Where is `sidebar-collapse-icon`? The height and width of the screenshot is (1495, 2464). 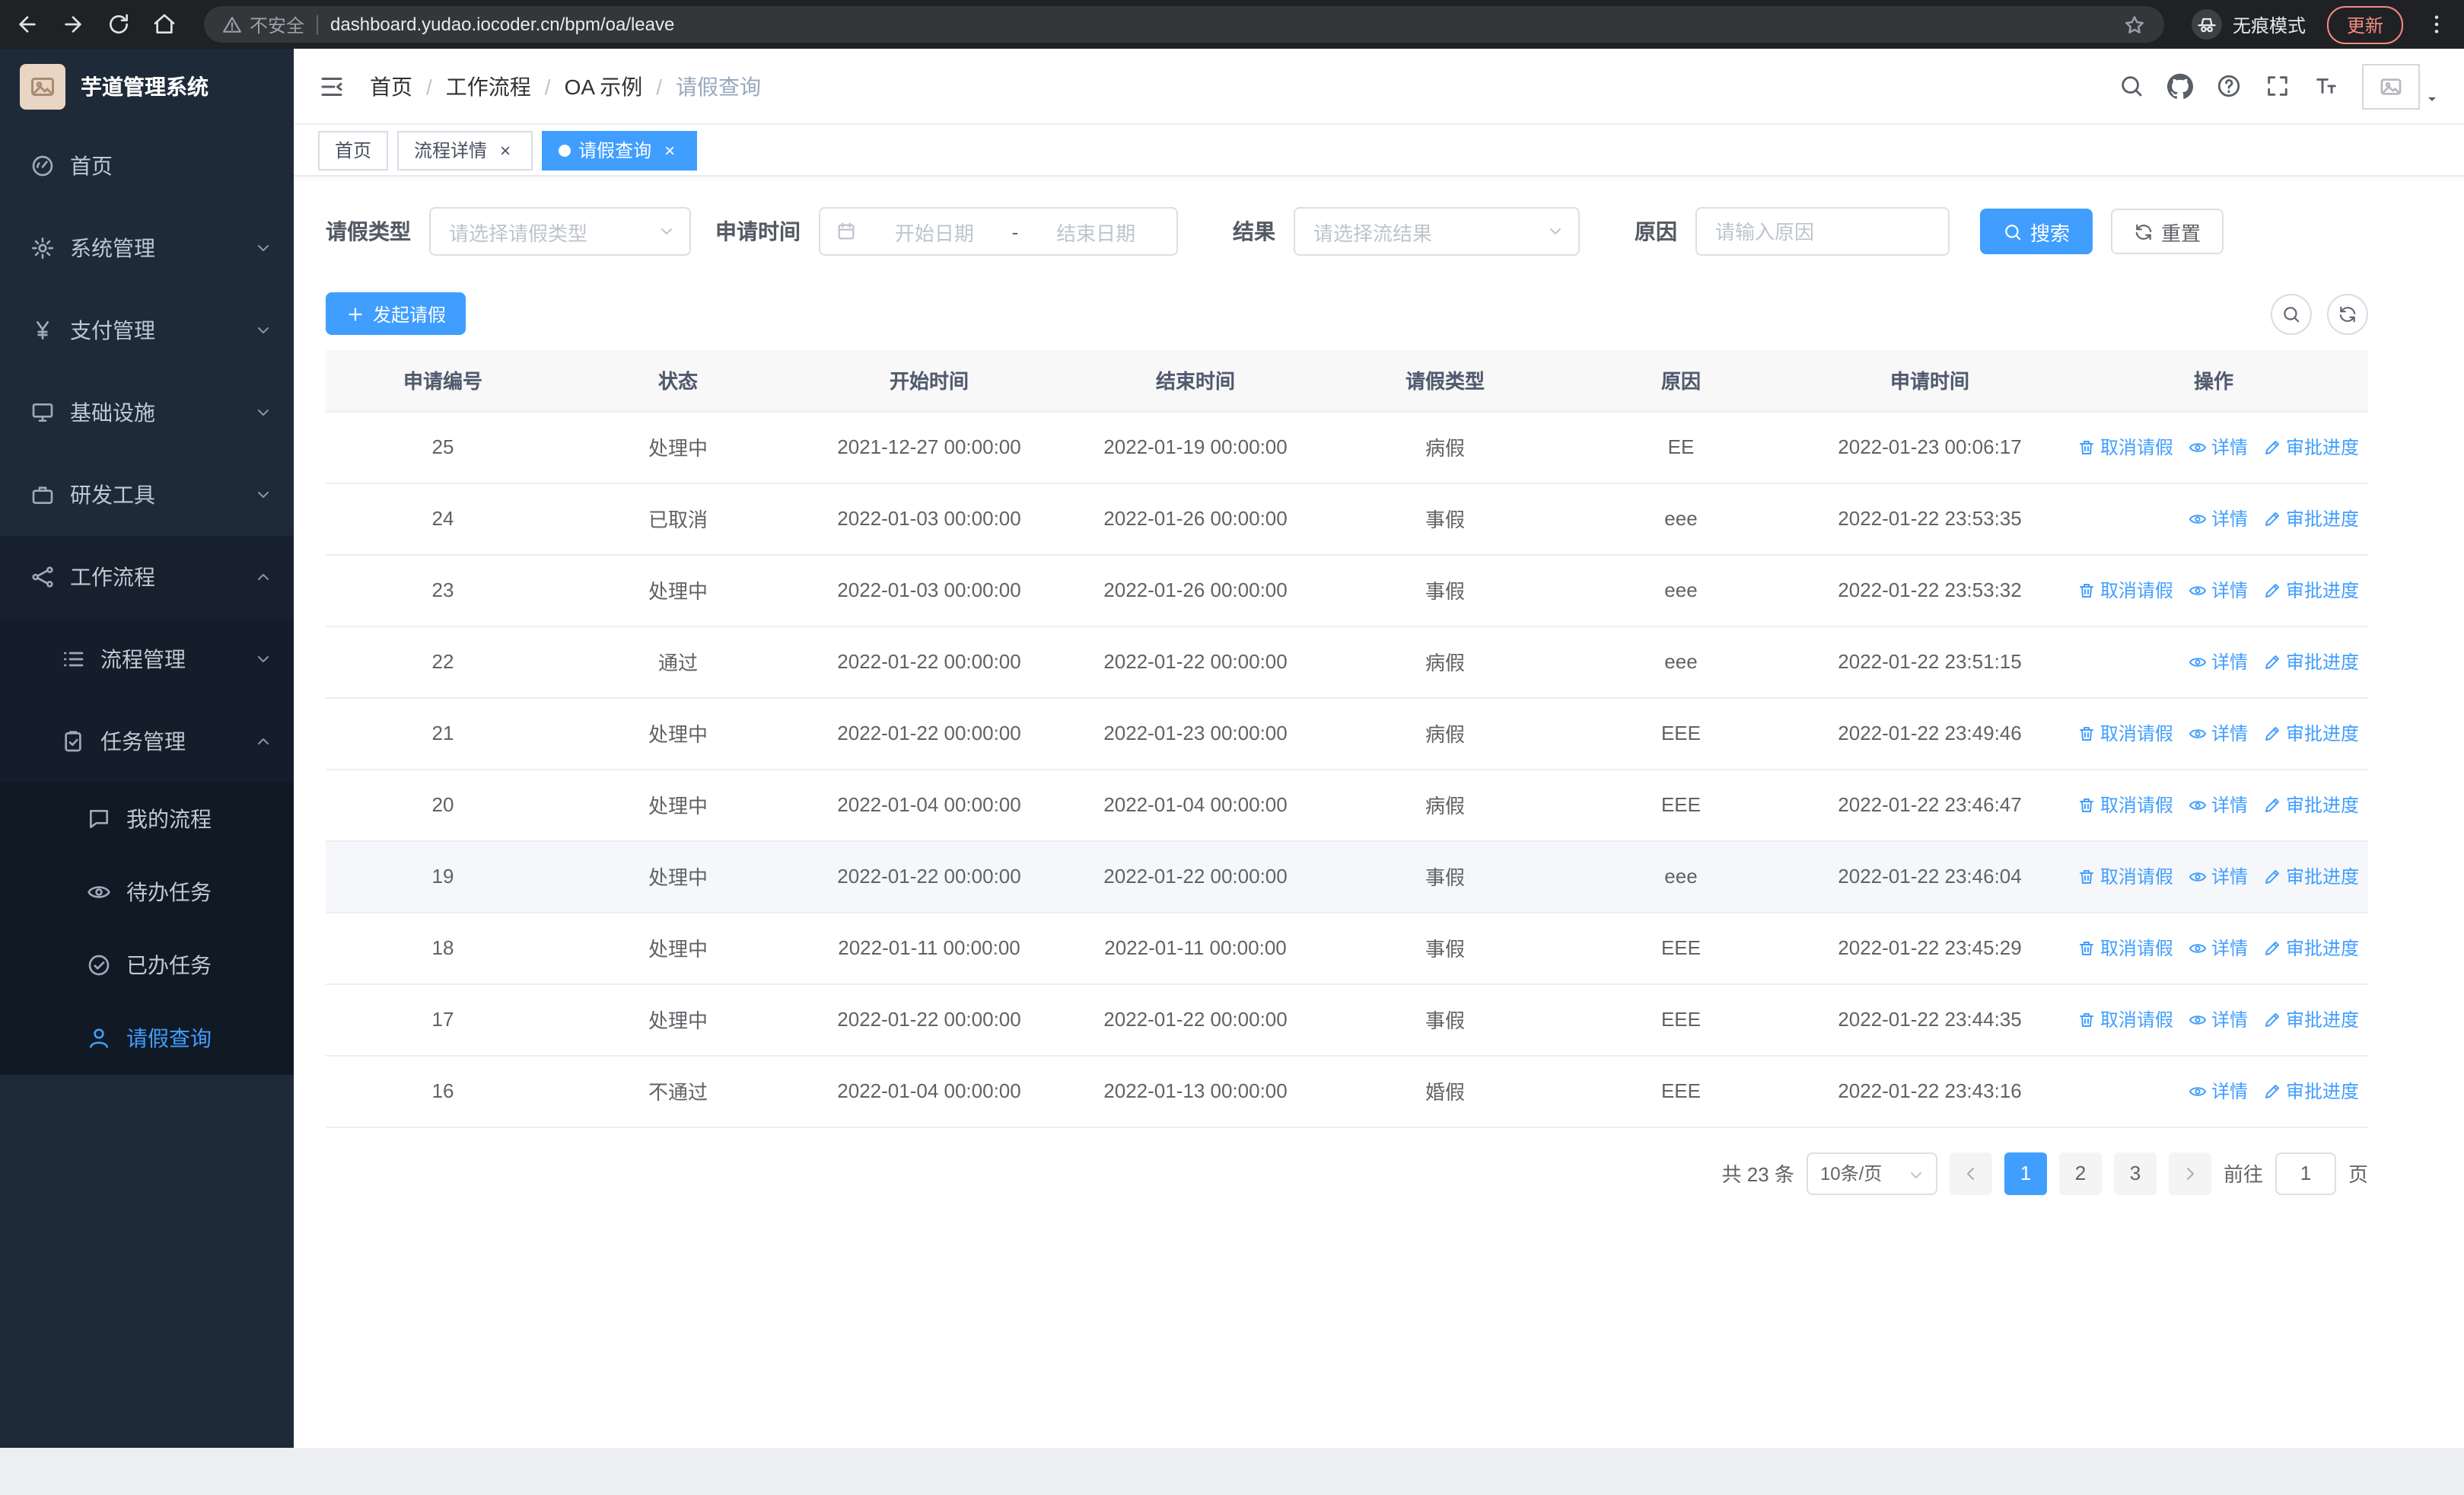 sidebar-collapse-icon is located at coordinates (331, 86).